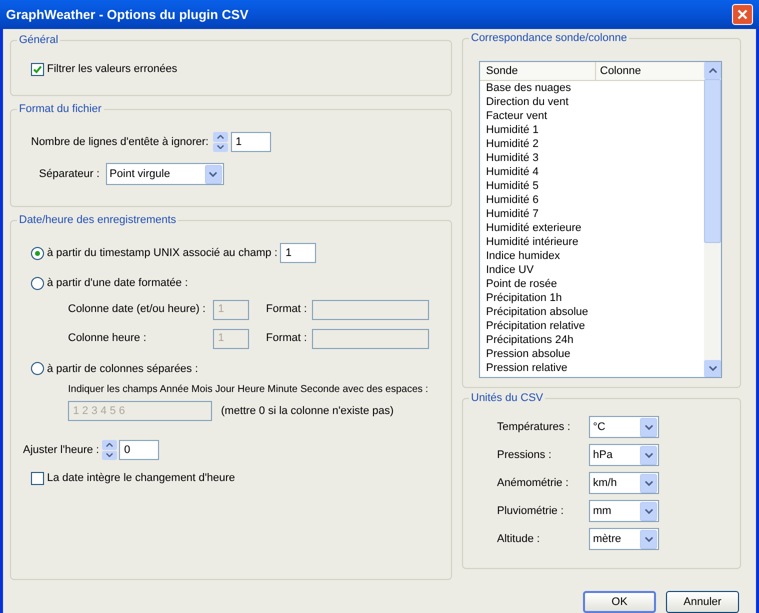 The width and height of the screenshot is (759, 613). Describe the element at coordinates (97, 220) in the screenshot. I see `group-title: Date/heure des enregistrements` at that location.